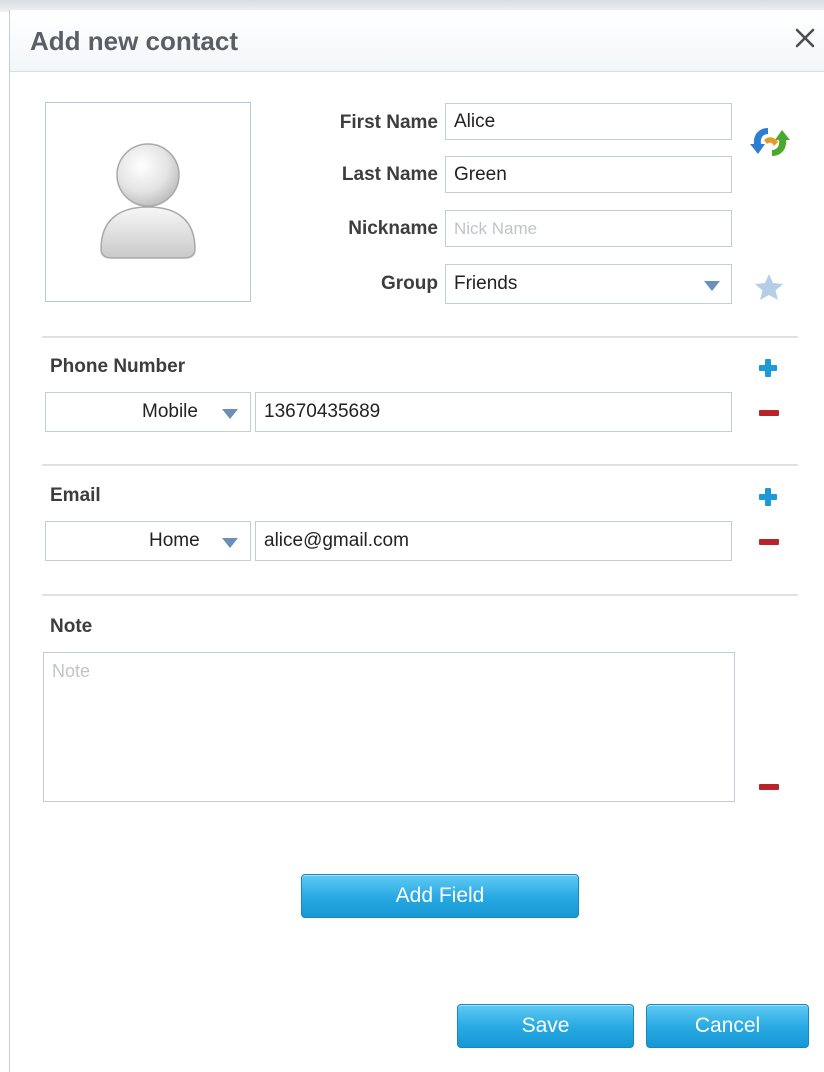 The height and width of the screenshot is (1072, 824). I want to click on phone-number-field, so click(493, 412).